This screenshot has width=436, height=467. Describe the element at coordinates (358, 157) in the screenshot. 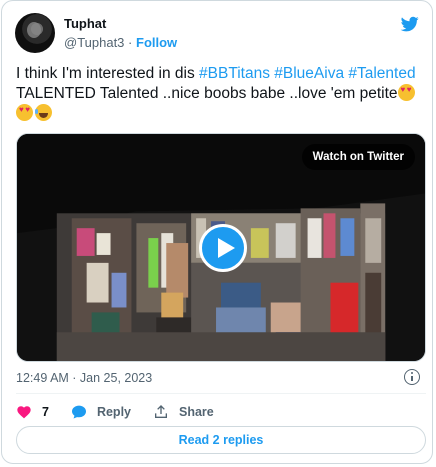

I see `watch-on-twitter-button: Watch on Twitter` at that location.